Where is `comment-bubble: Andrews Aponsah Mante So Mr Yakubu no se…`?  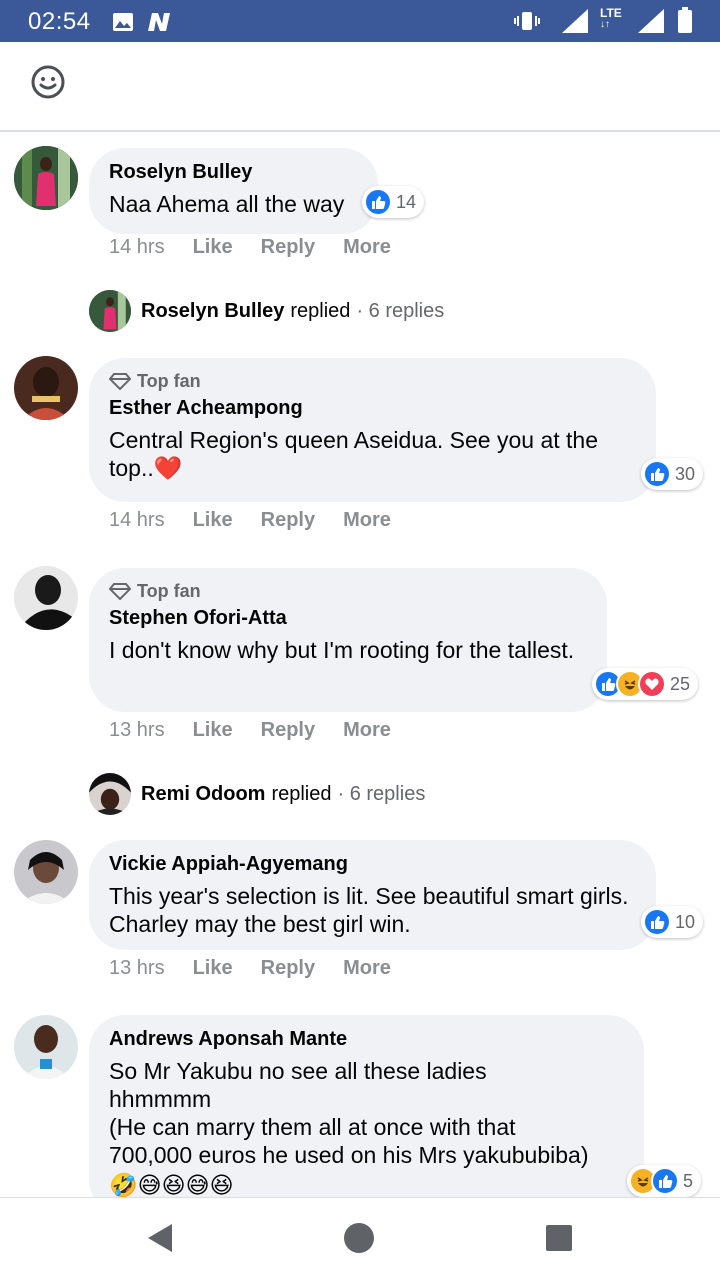 comment-bubble: Andrews Aponsah Mante So Mr Yakubu no se… is located at coordinates (366, 1106).